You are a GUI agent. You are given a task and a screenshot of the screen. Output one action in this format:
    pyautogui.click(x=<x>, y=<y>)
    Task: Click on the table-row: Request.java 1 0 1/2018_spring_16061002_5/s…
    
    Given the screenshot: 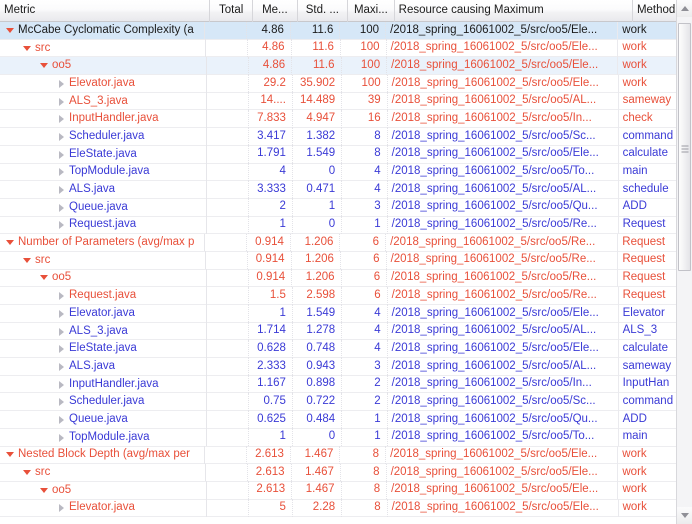 What is the action you would take?
    pyautogui.click(x=338, y=225)
    